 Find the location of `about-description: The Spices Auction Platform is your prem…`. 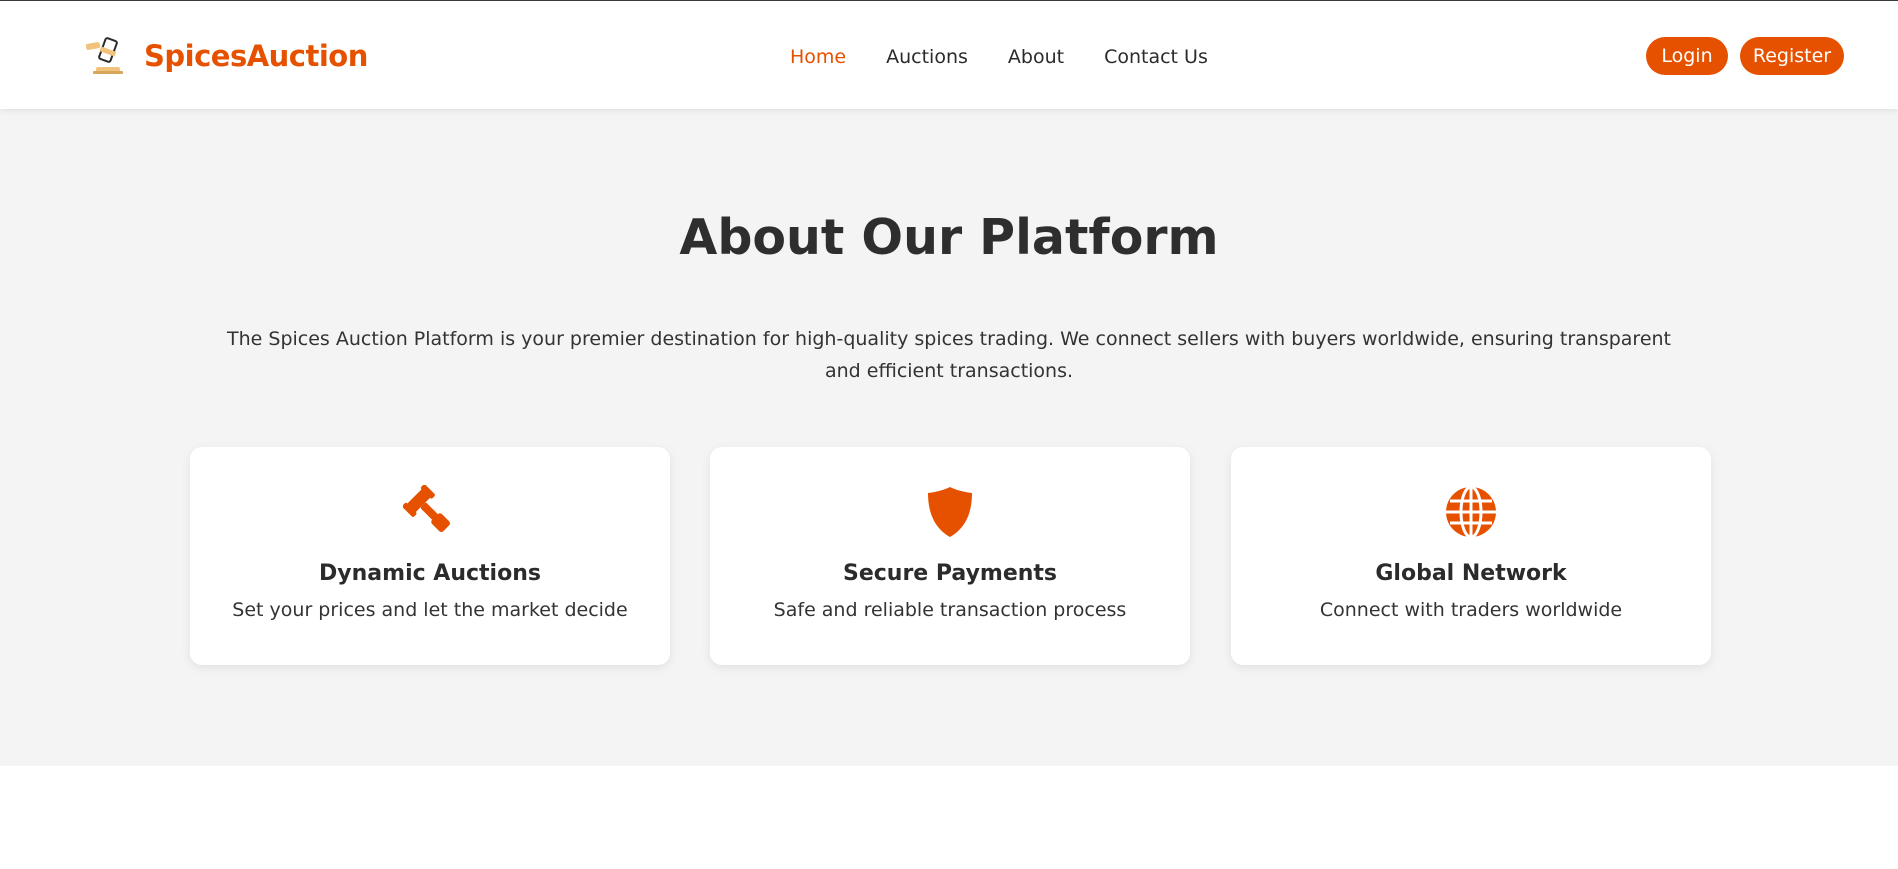

about-description: The Spices Auction Platform is your prem… is located at coordinates (949, 355).